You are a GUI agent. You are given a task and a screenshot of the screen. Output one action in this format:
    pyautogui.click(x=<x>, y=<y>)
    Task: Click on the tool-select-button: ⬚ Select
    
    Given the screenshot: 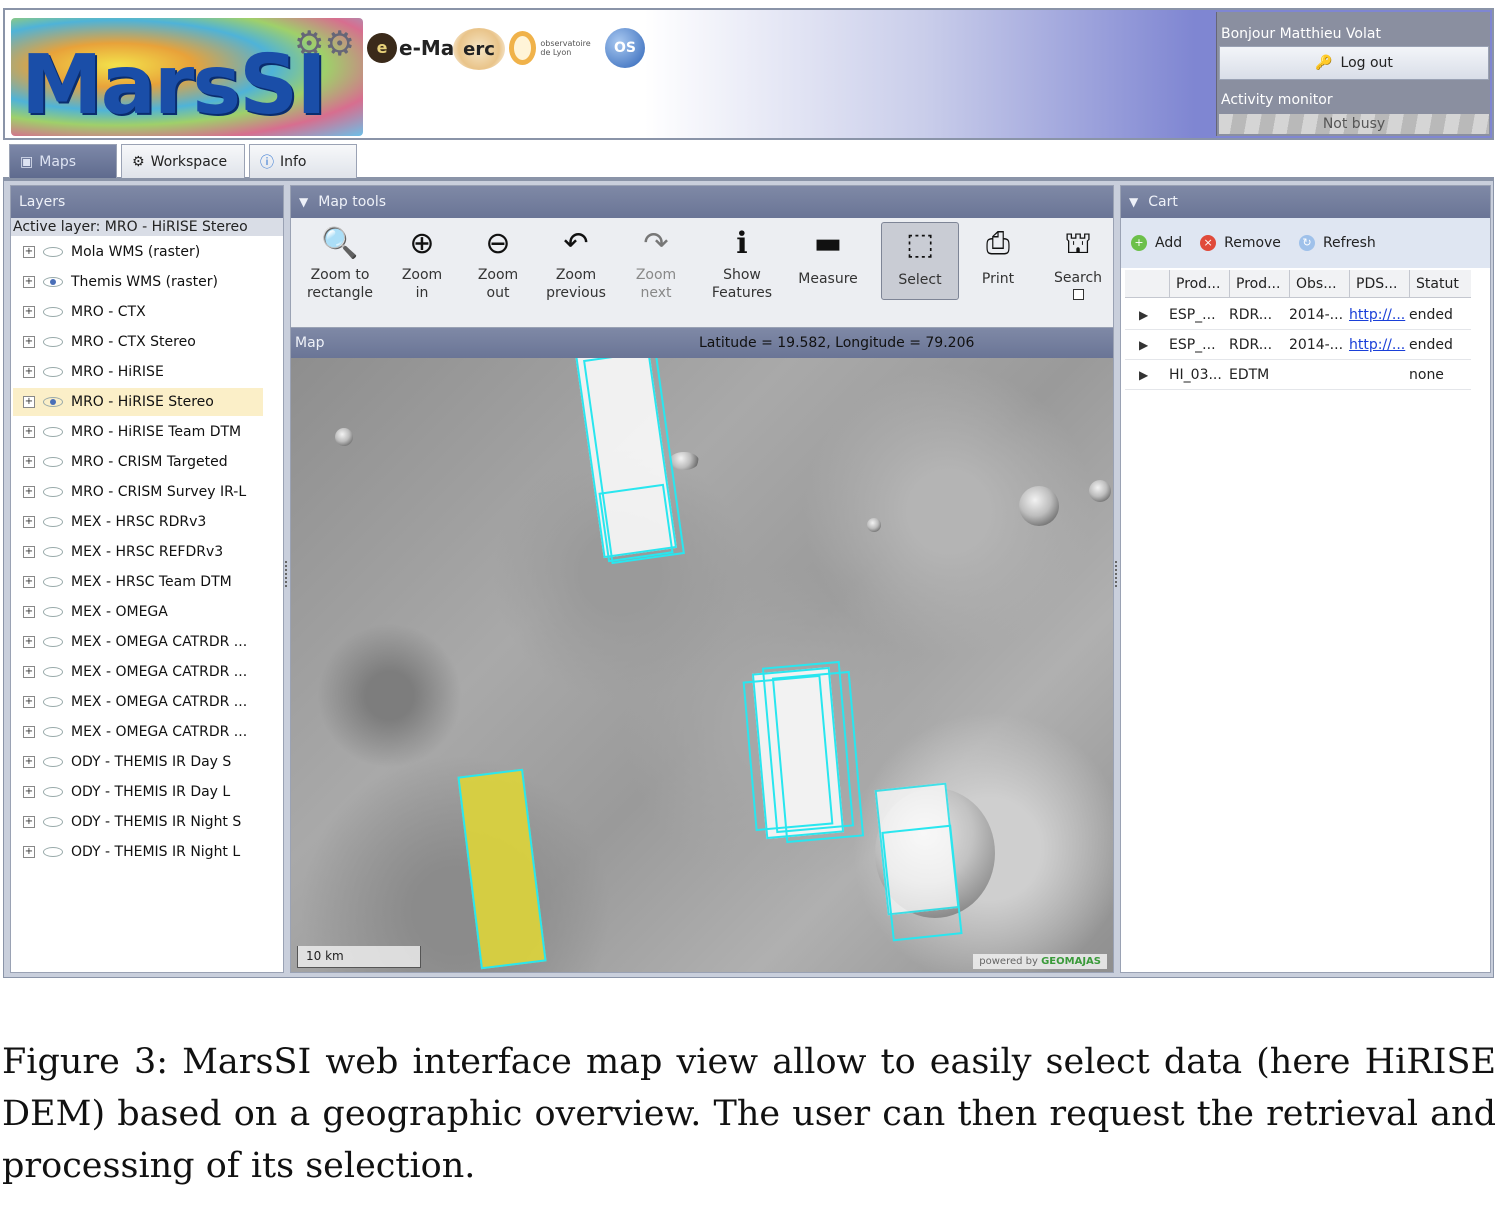 What is the action you would take?
    pyautogui.click(x=920, y=261)
    